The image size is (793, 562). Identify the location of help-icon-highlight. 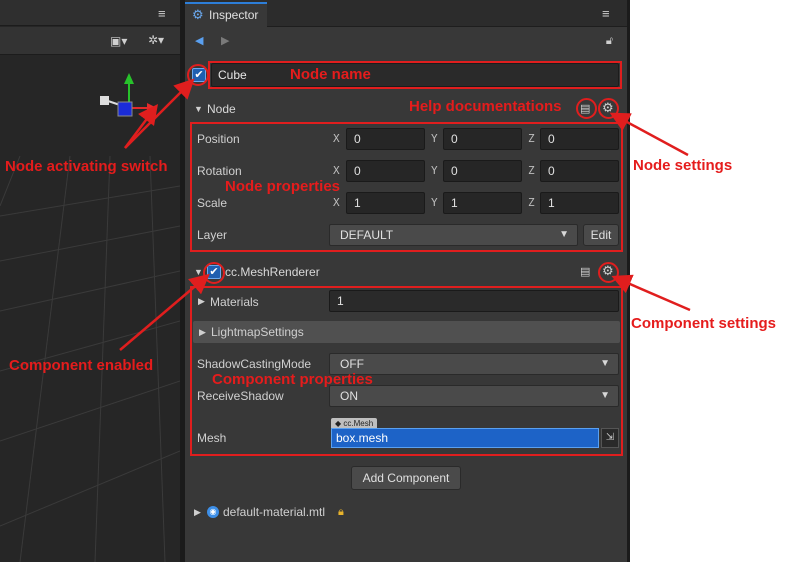
(586, 108).